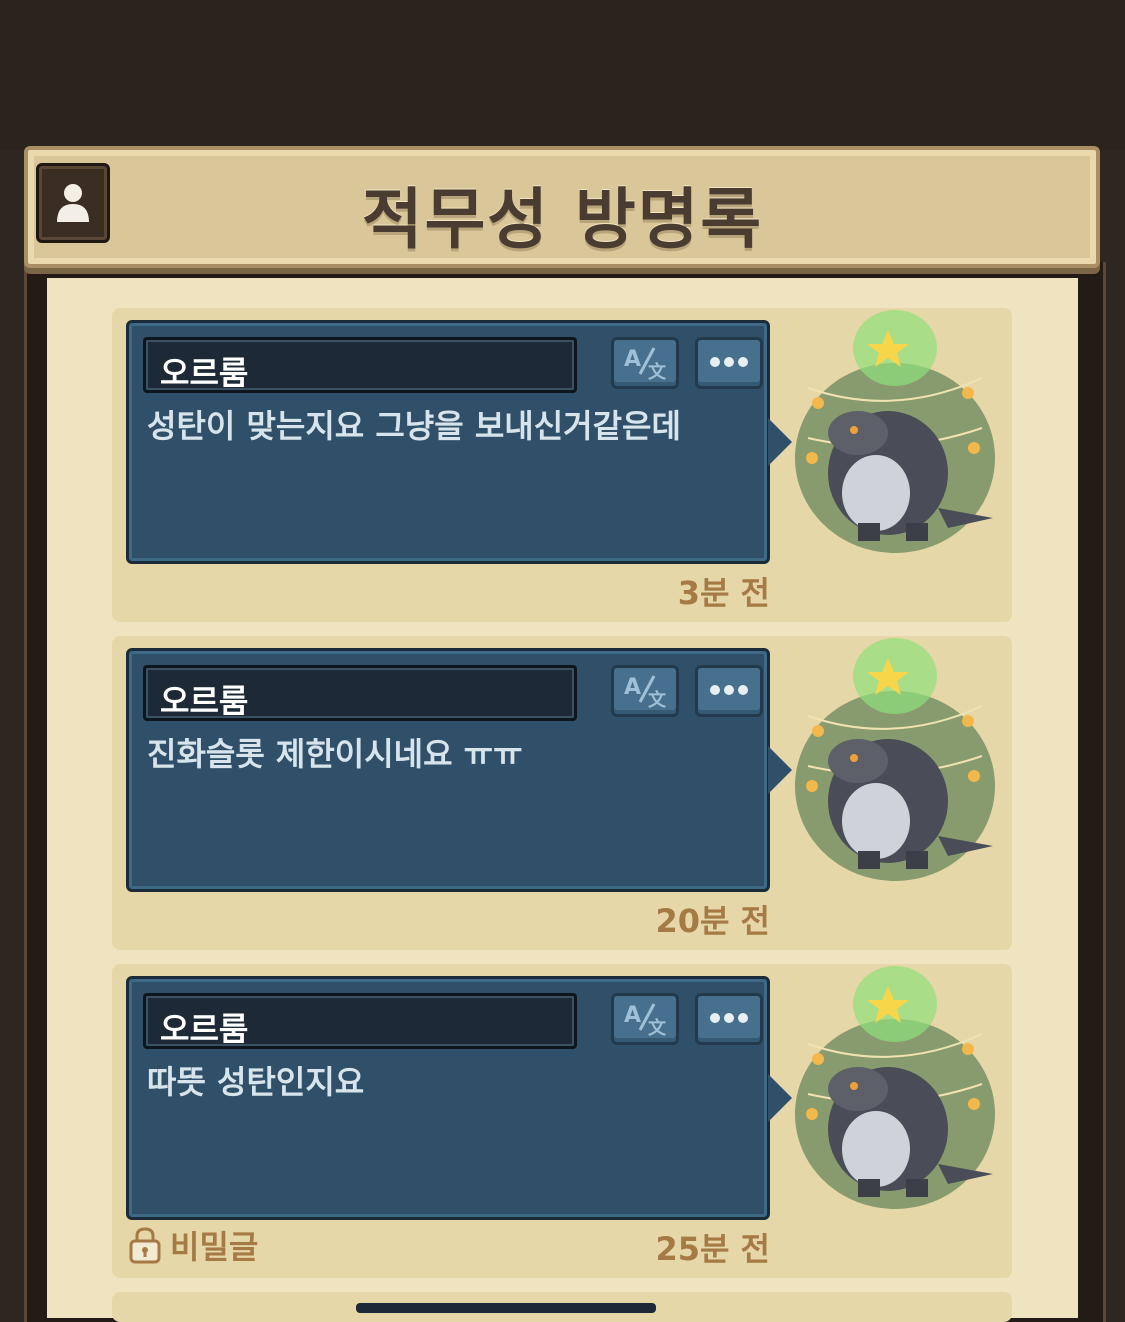  I want to click on message-bubble: 오르룸 A 文 진화슬롯 제한이시네요 ㅠㅠ, so click(448, 770).